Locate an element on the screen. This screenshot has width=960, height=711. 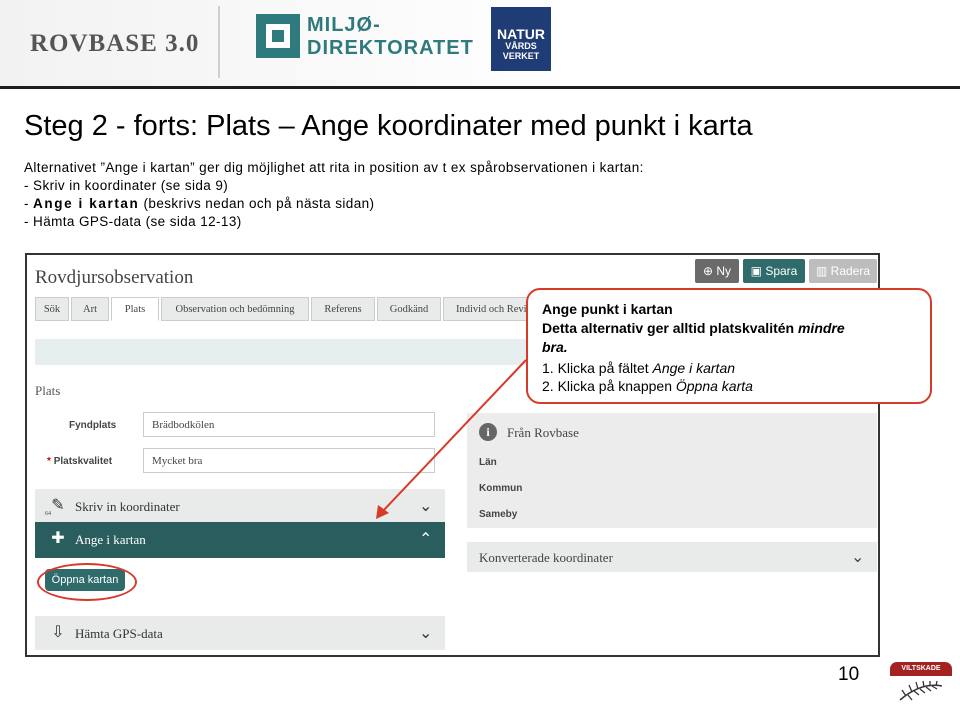
callout-arrow-line is located at coordinates (454, 436).